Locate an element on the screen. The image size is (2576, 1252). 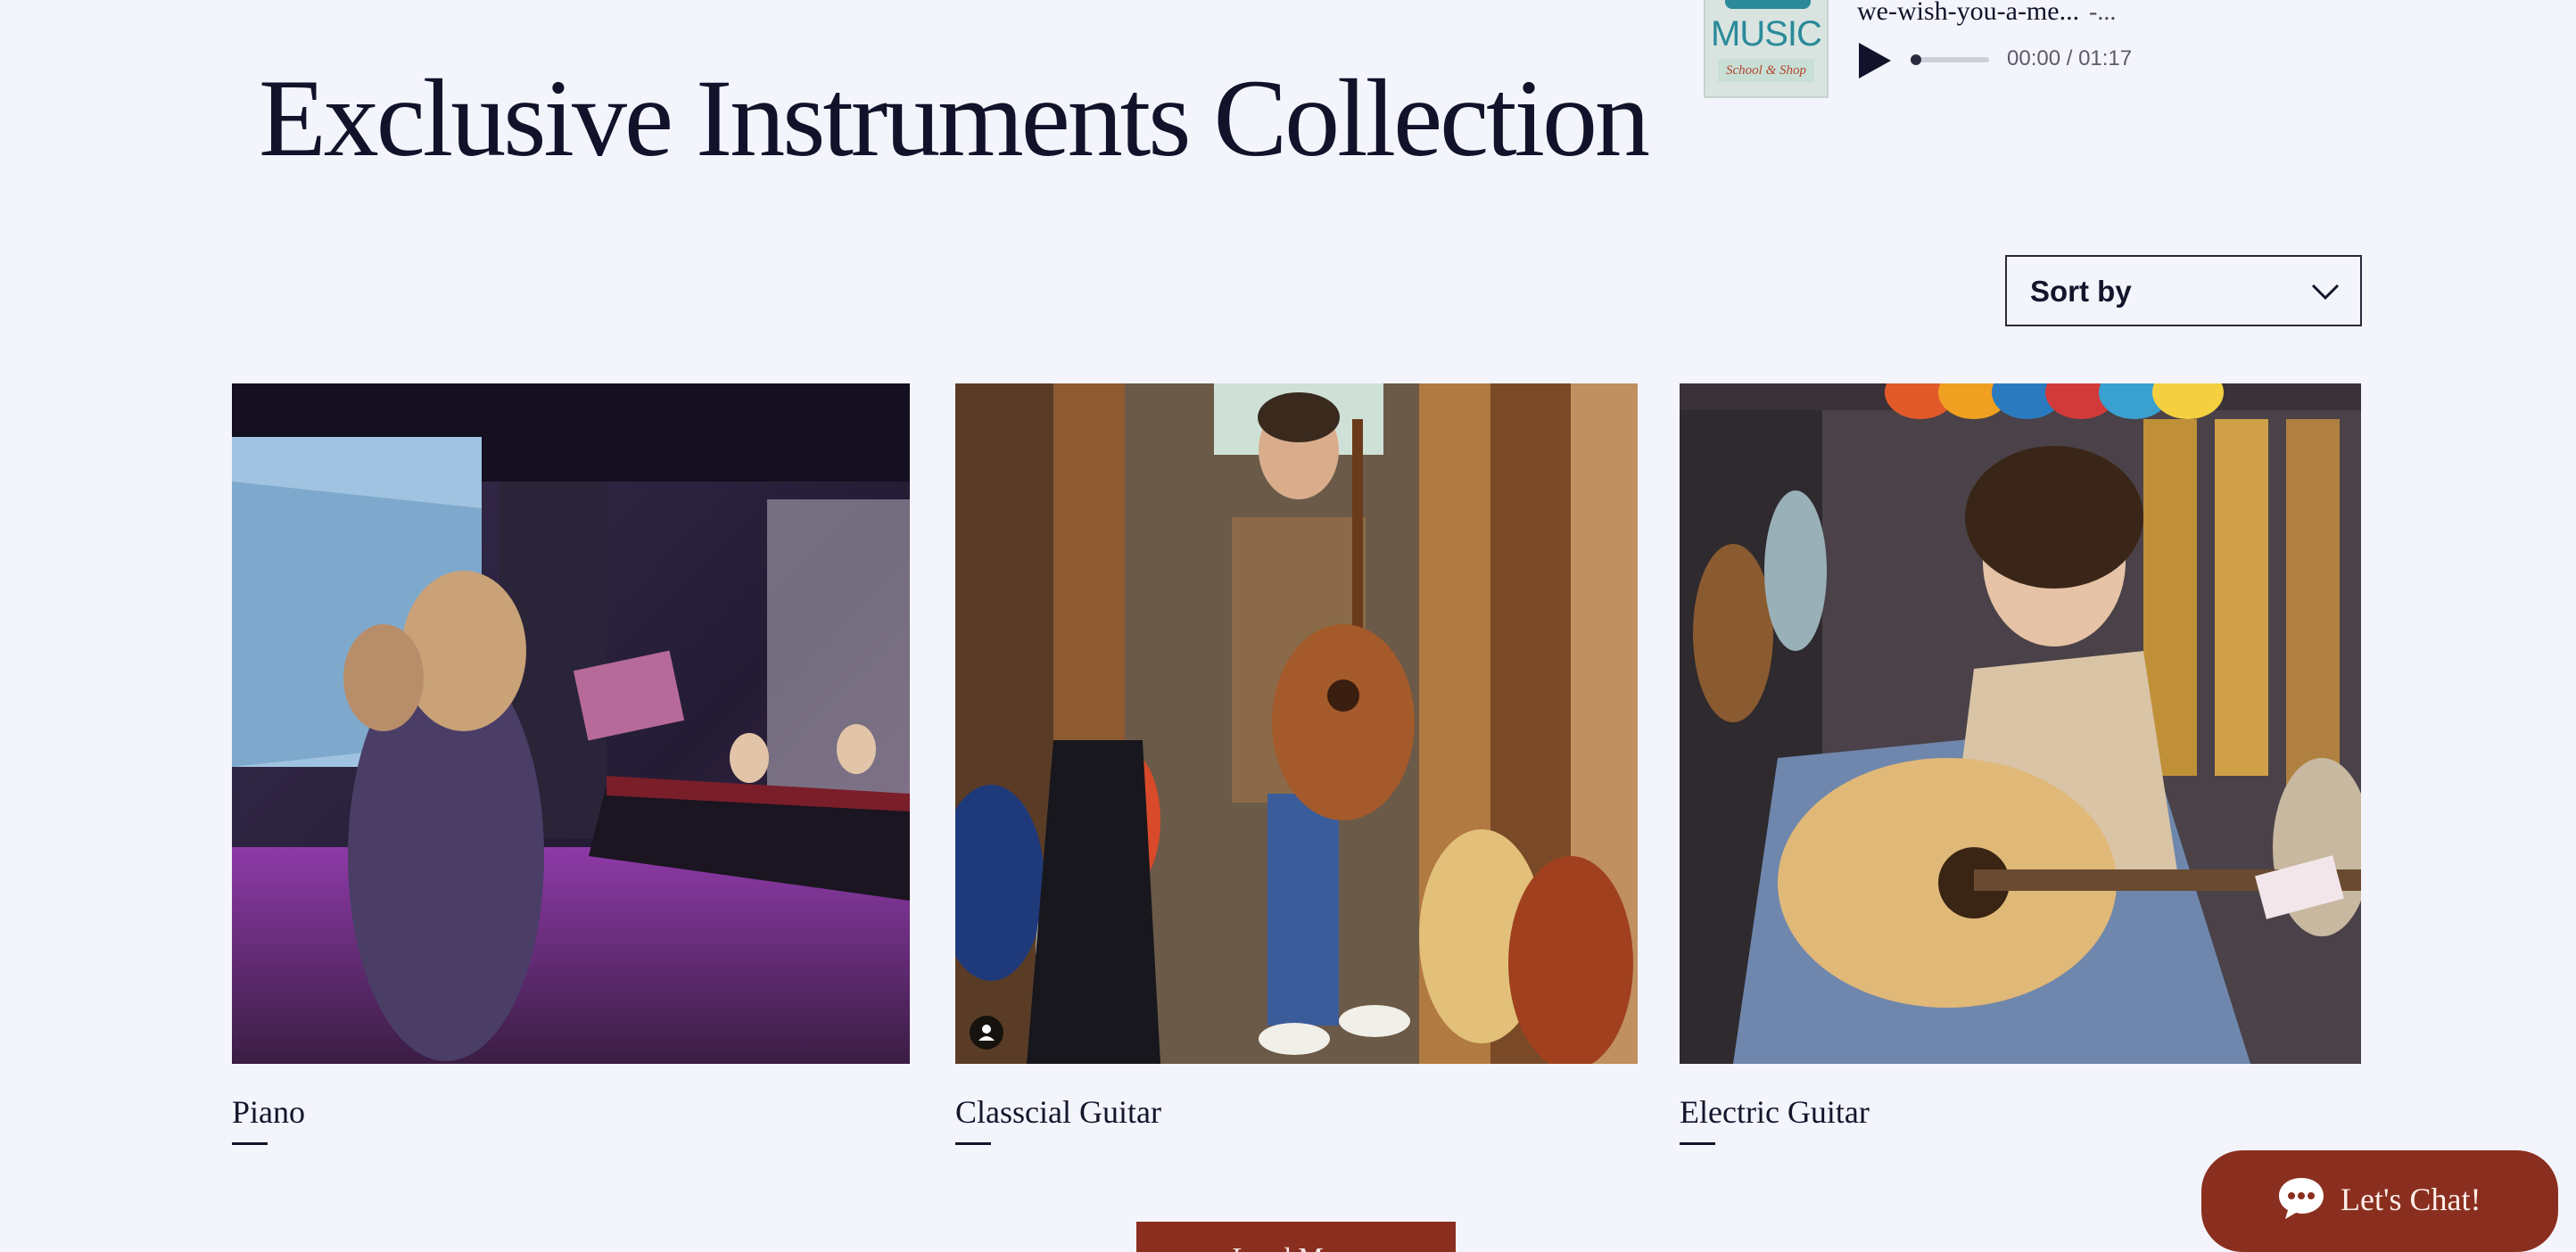
user-icon is located at coordinates (987, 1033).